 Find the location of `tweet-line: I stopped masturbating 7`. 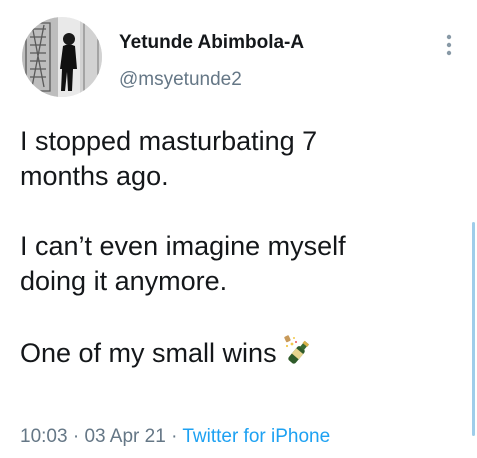

tweet-line: I stopped masturbating 7 is located at coordinates (169, 141).